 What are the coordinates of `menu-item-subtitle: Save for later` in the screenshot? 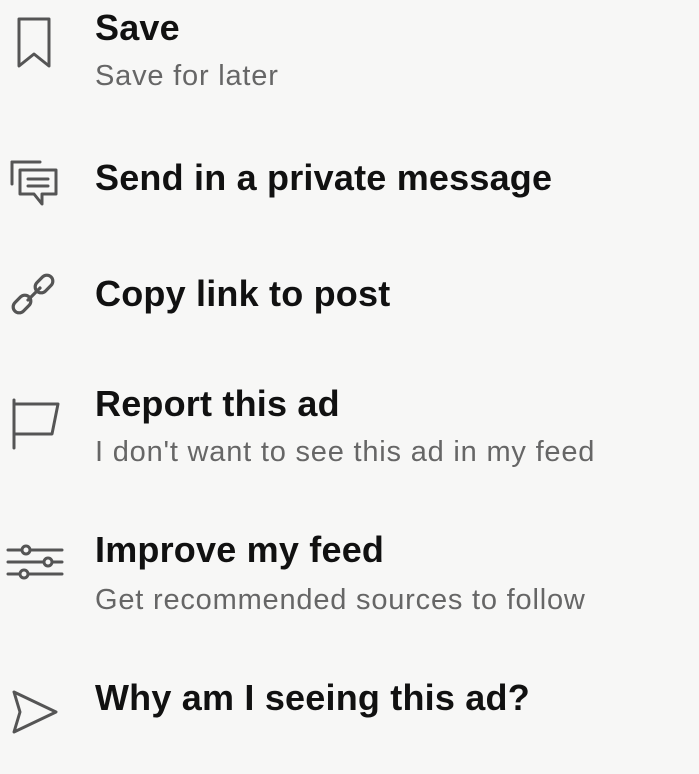 It's located at (187, 76).